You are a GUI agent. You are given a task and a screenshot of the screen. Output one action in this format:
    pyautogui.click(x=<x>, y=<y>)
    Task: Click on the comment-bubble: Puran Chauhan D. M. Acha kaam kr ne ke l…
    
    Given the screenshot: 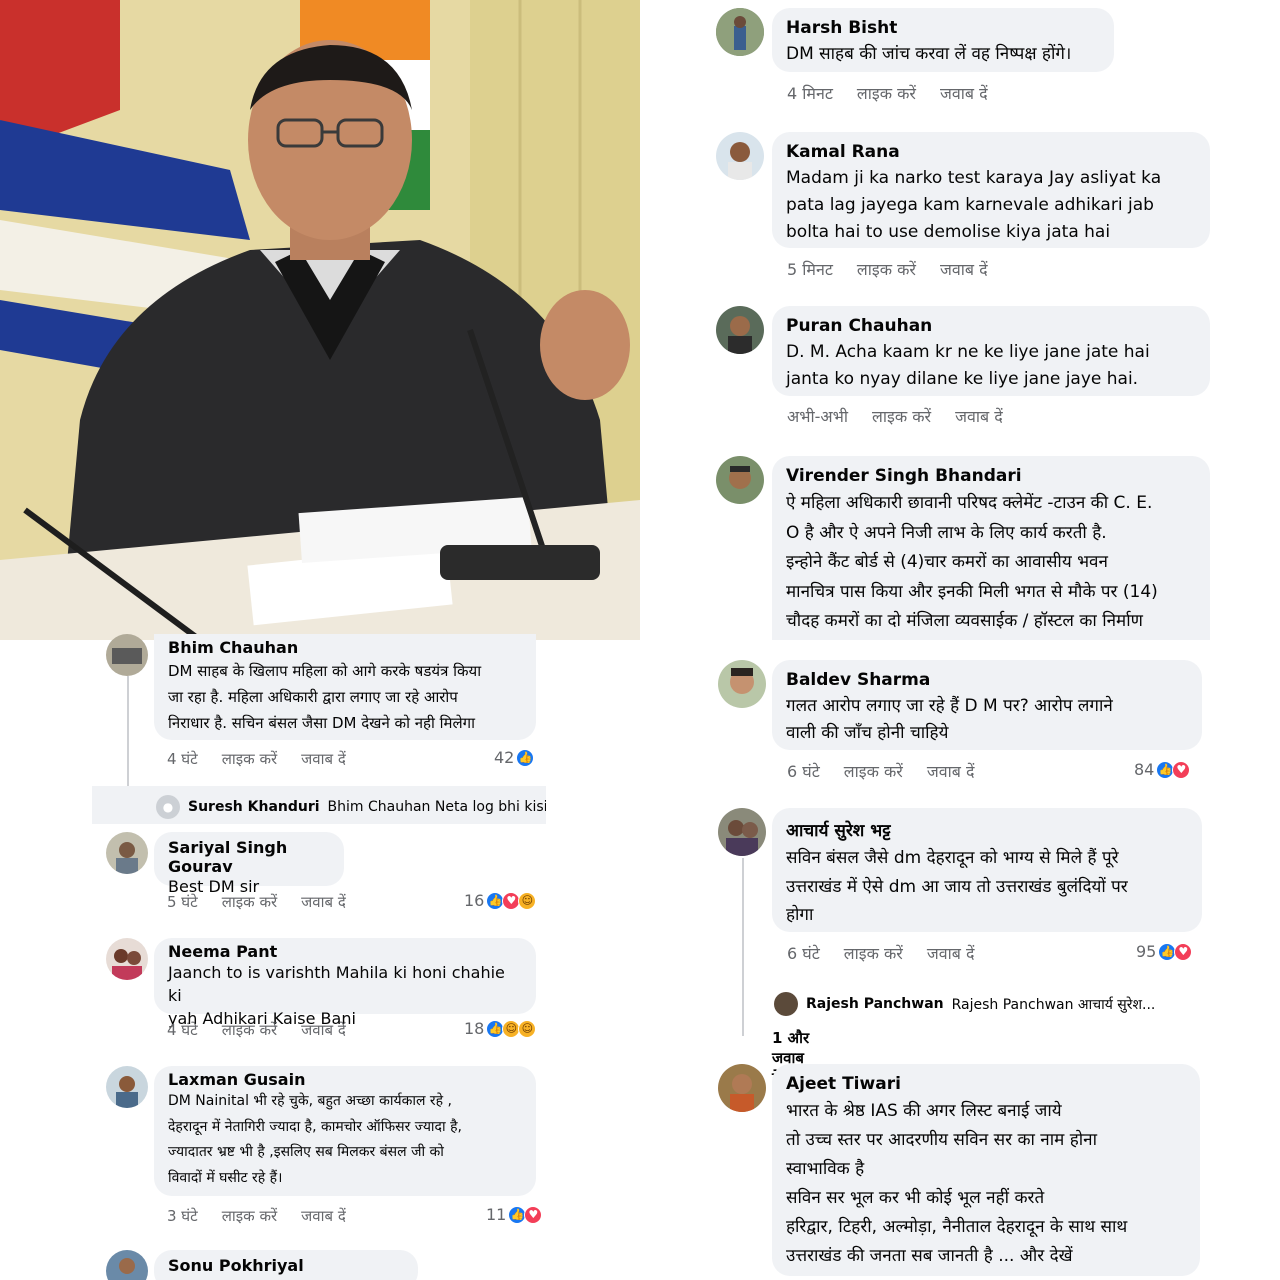 What is the action you would take?
    pyautogui.click(x=991, y=351)
    